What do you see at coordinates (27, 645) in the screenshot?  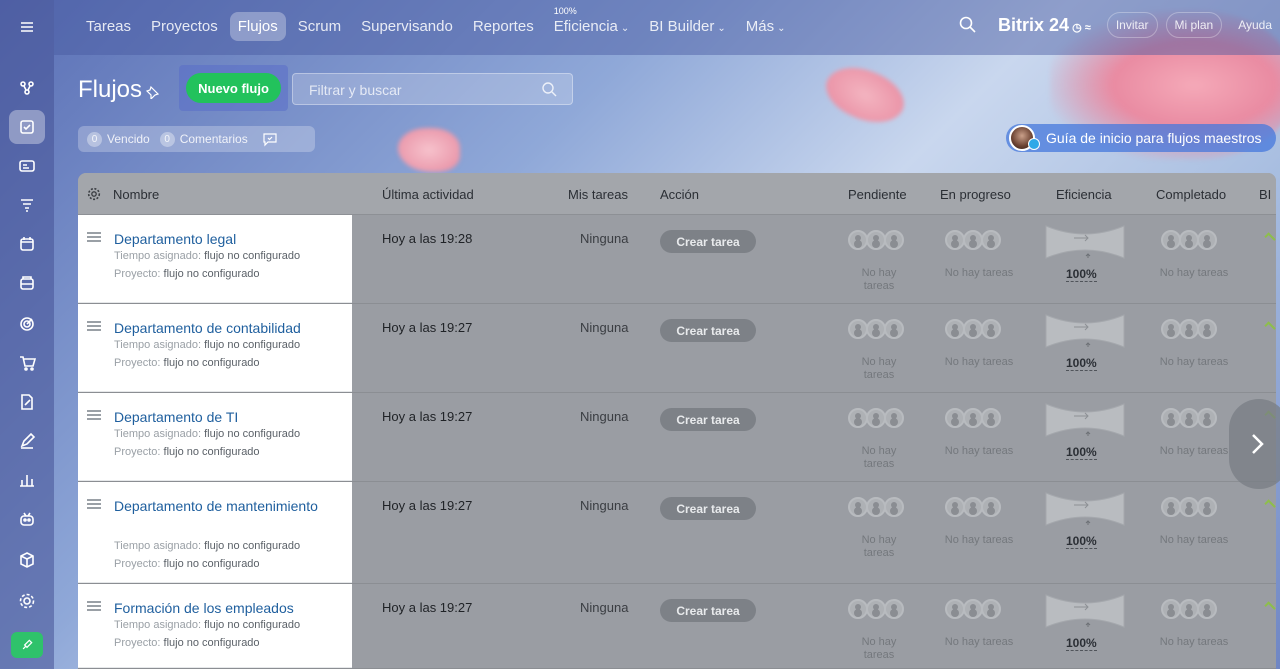 I see `rocket-icon` at bounding box center [27, 645].